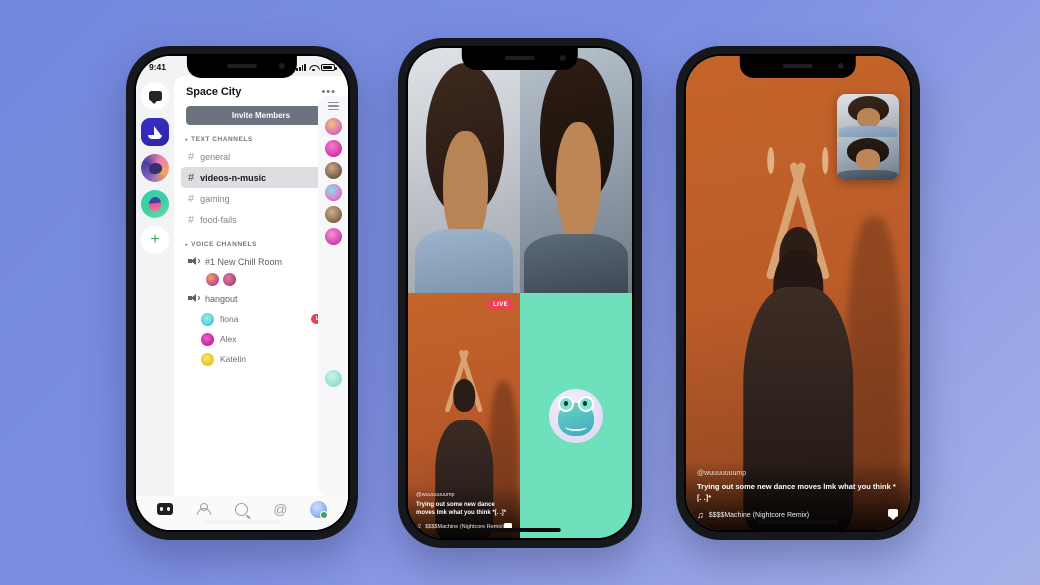  I want to click on video-tile-muted-avatar, so click(576, 415).